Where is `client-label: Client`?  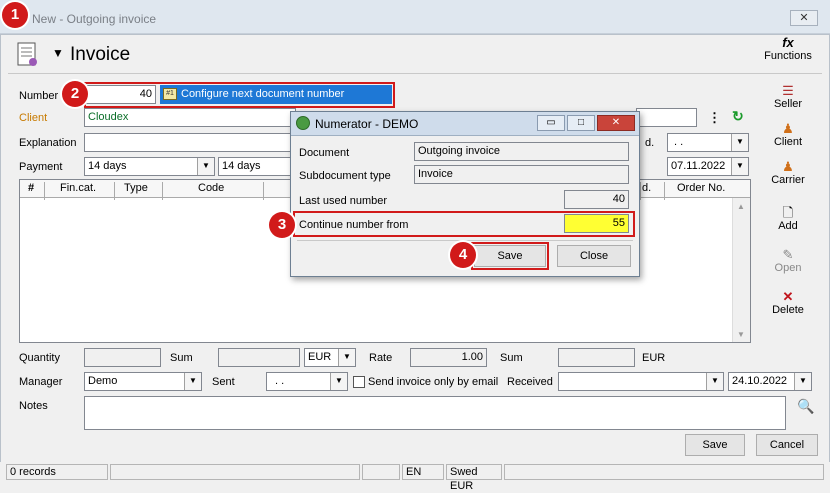 client-label: Client is located at coordinates (33, 118).